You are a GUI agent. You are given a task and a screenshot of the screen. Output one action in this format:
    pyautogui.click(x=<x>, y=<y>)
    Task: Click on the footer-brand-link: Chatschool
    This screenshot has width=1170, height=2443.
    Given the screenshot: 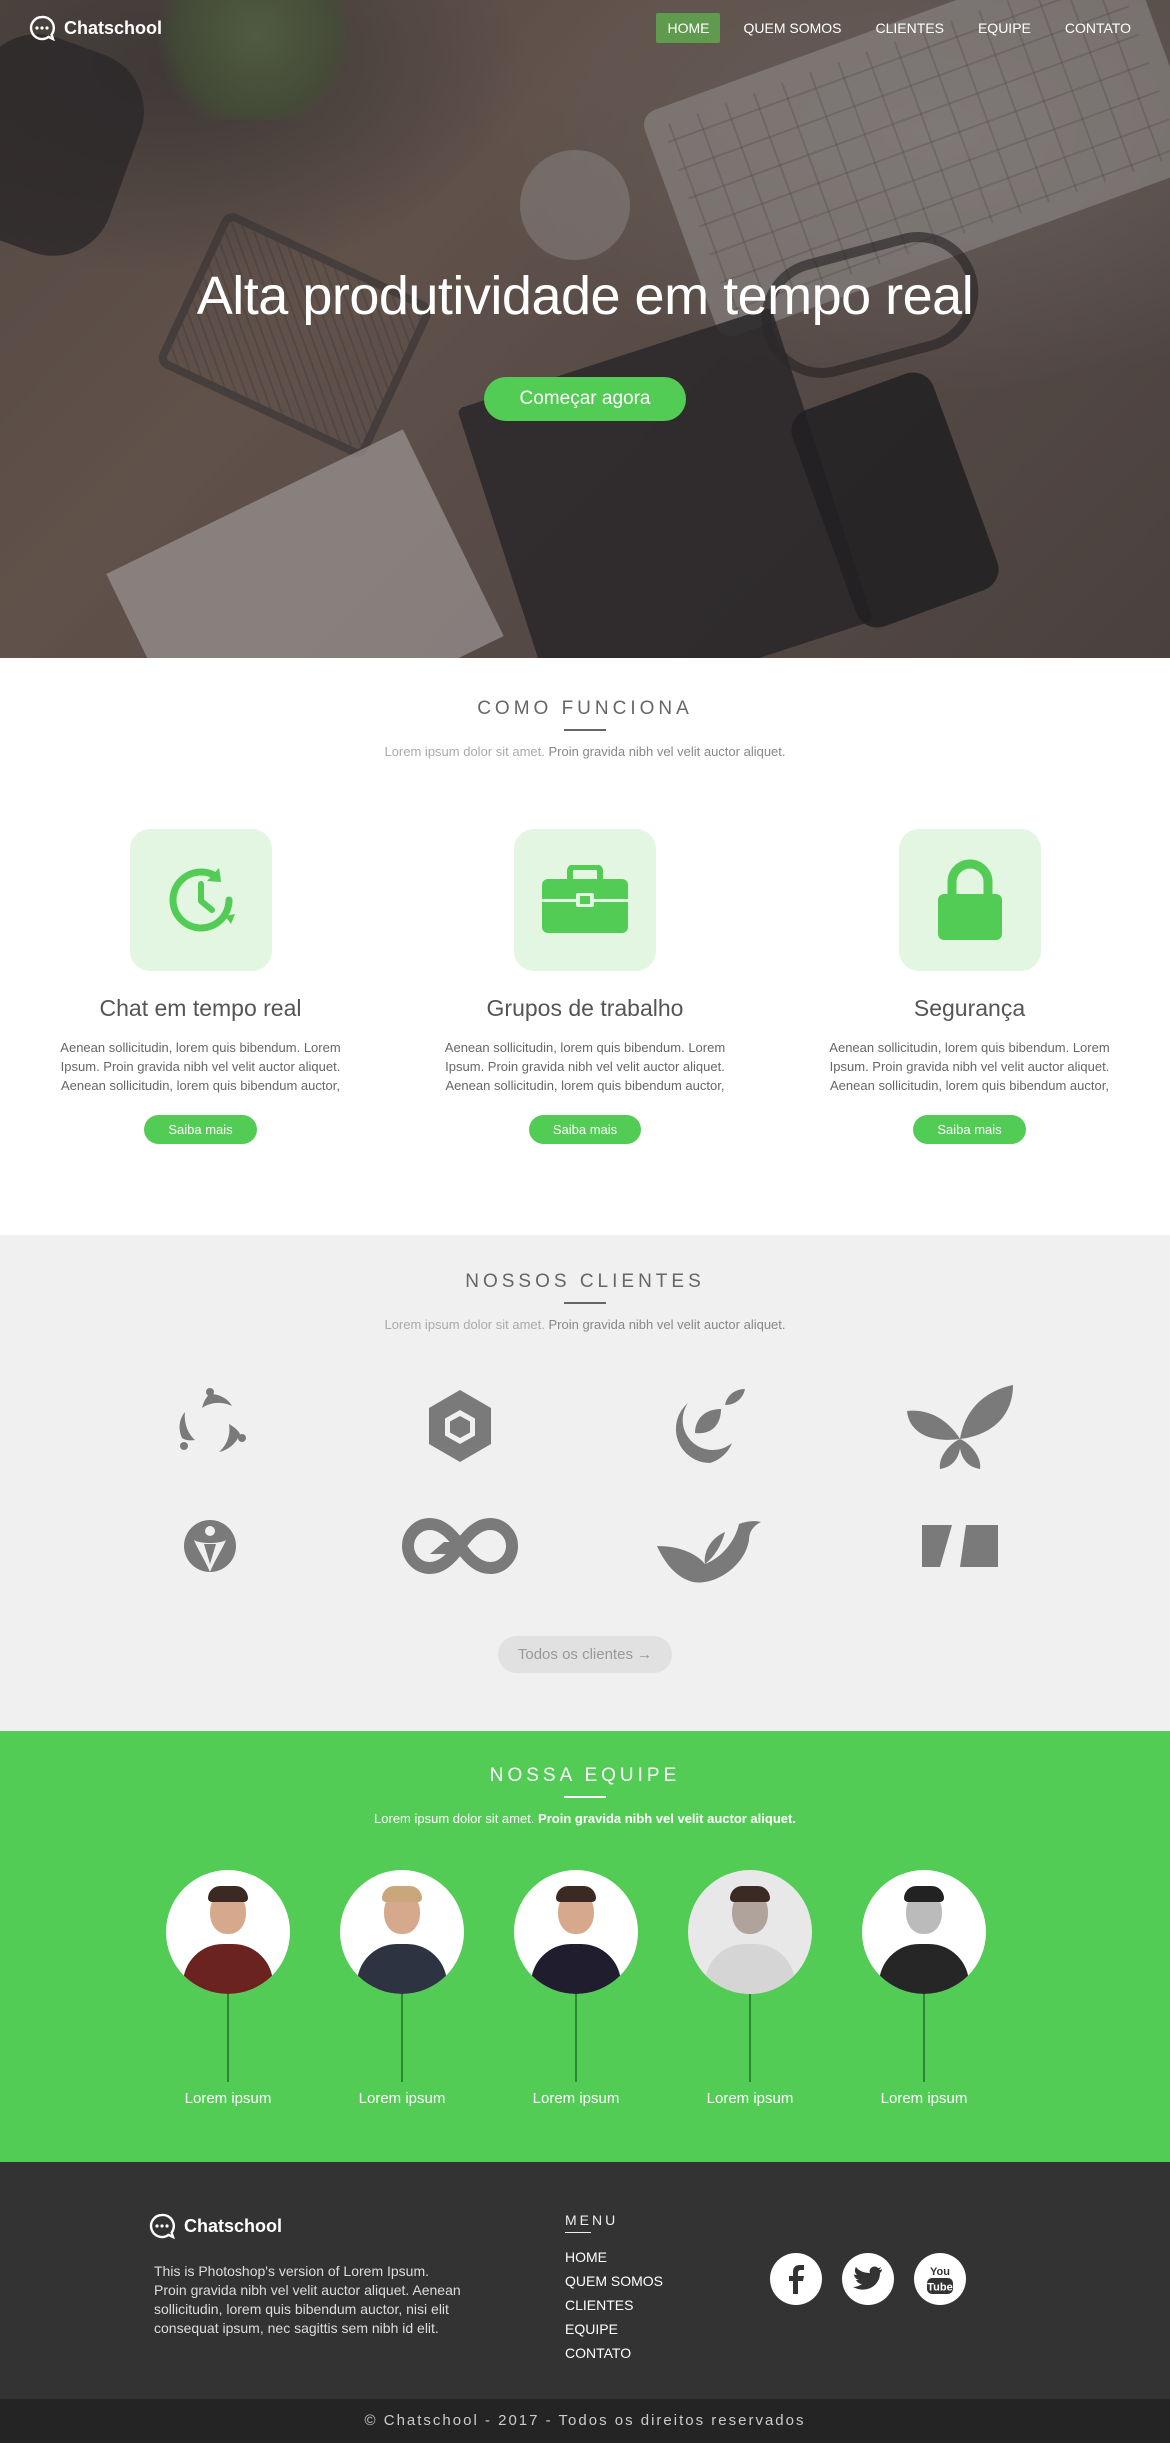 What is the action you would take?
    pyautogui.click(x=215, y=2226)
    